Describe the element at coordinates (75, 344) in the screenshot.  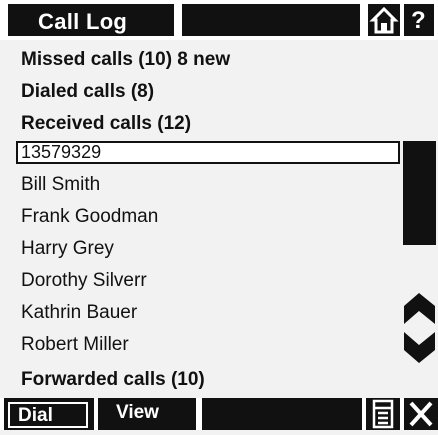
I see `contact-name: Robert Miller` at that location.